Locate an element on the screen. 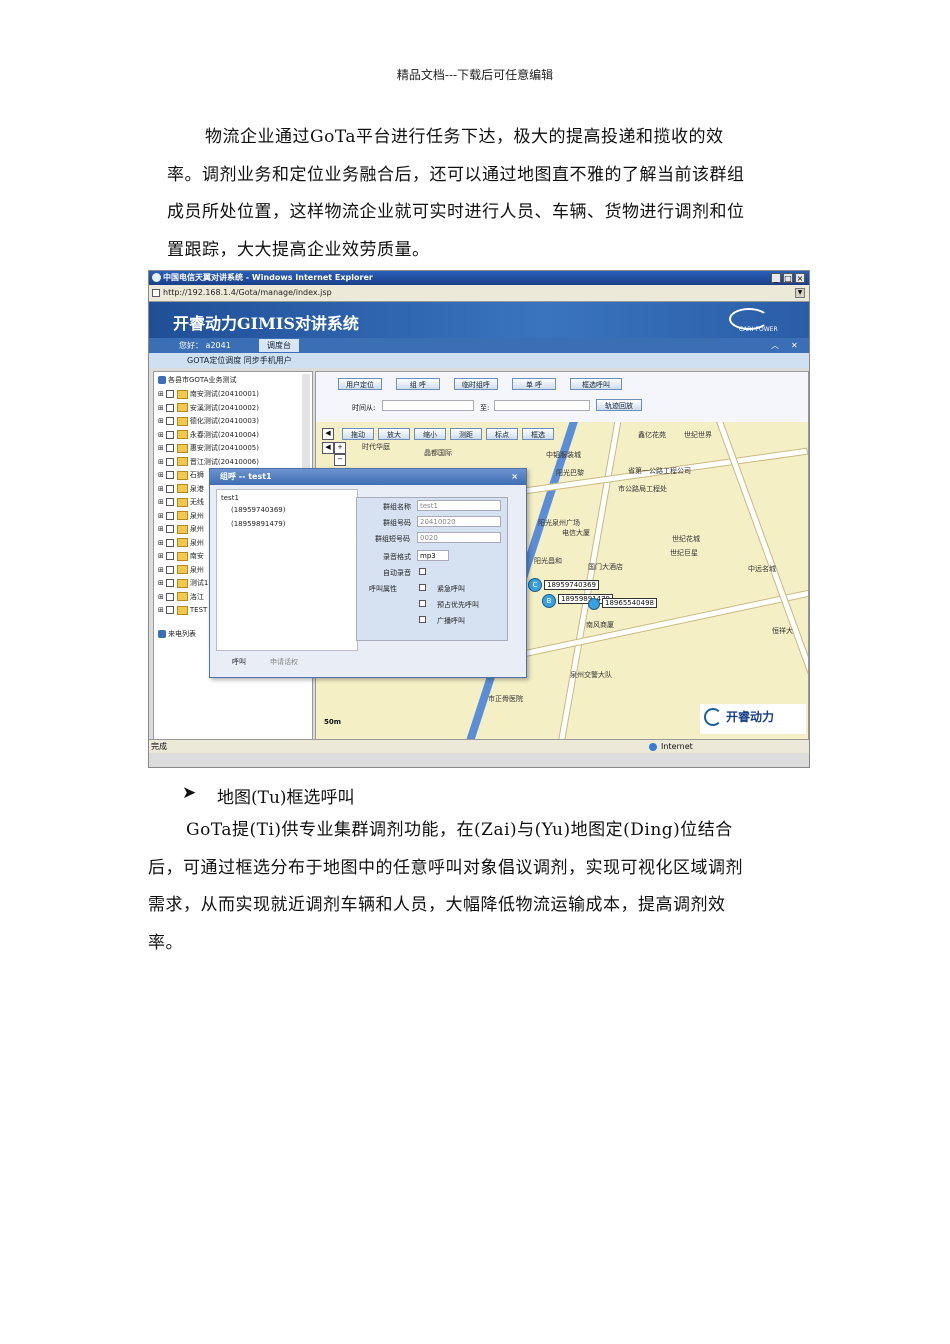 The image size is (950, 1344). tree-item: ⊞ 惠安测试(20410005) is located at coordinates (208, 448).